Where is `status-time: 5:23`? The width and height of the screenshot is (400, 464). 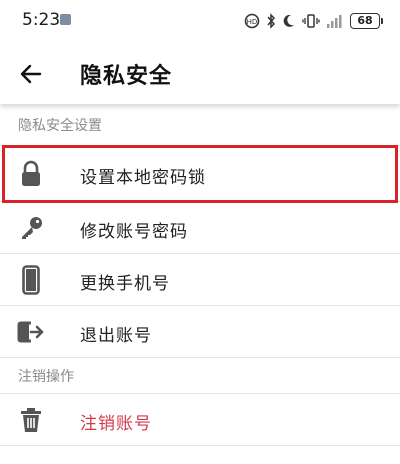
status-time: 5:23 is located at coordinates (41, 20).